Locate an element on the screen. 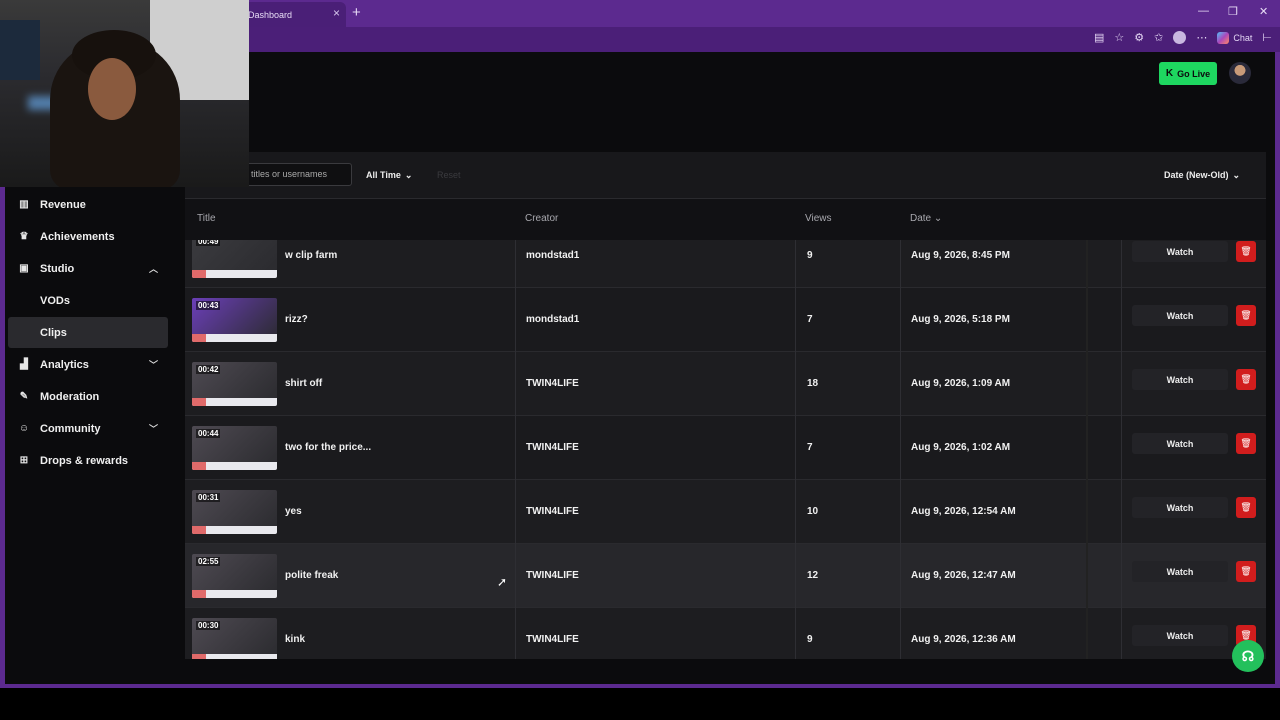  sidebar-item-clips: Clips is located at coordinates (88, 332).